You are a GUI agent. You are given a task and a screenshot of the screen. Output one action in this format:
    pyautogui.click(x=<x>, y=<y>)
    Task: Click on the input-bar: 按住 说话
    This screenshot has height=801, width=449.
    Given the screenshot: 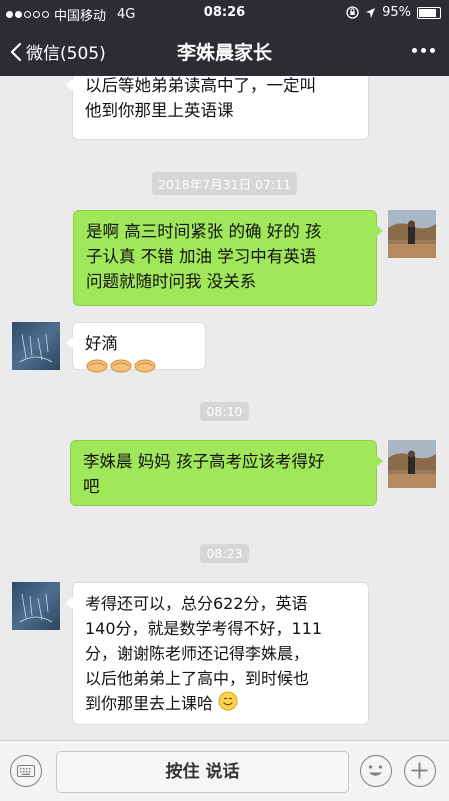 What is the action you would take?
    pyautogui.click(x=224, y=770)
    